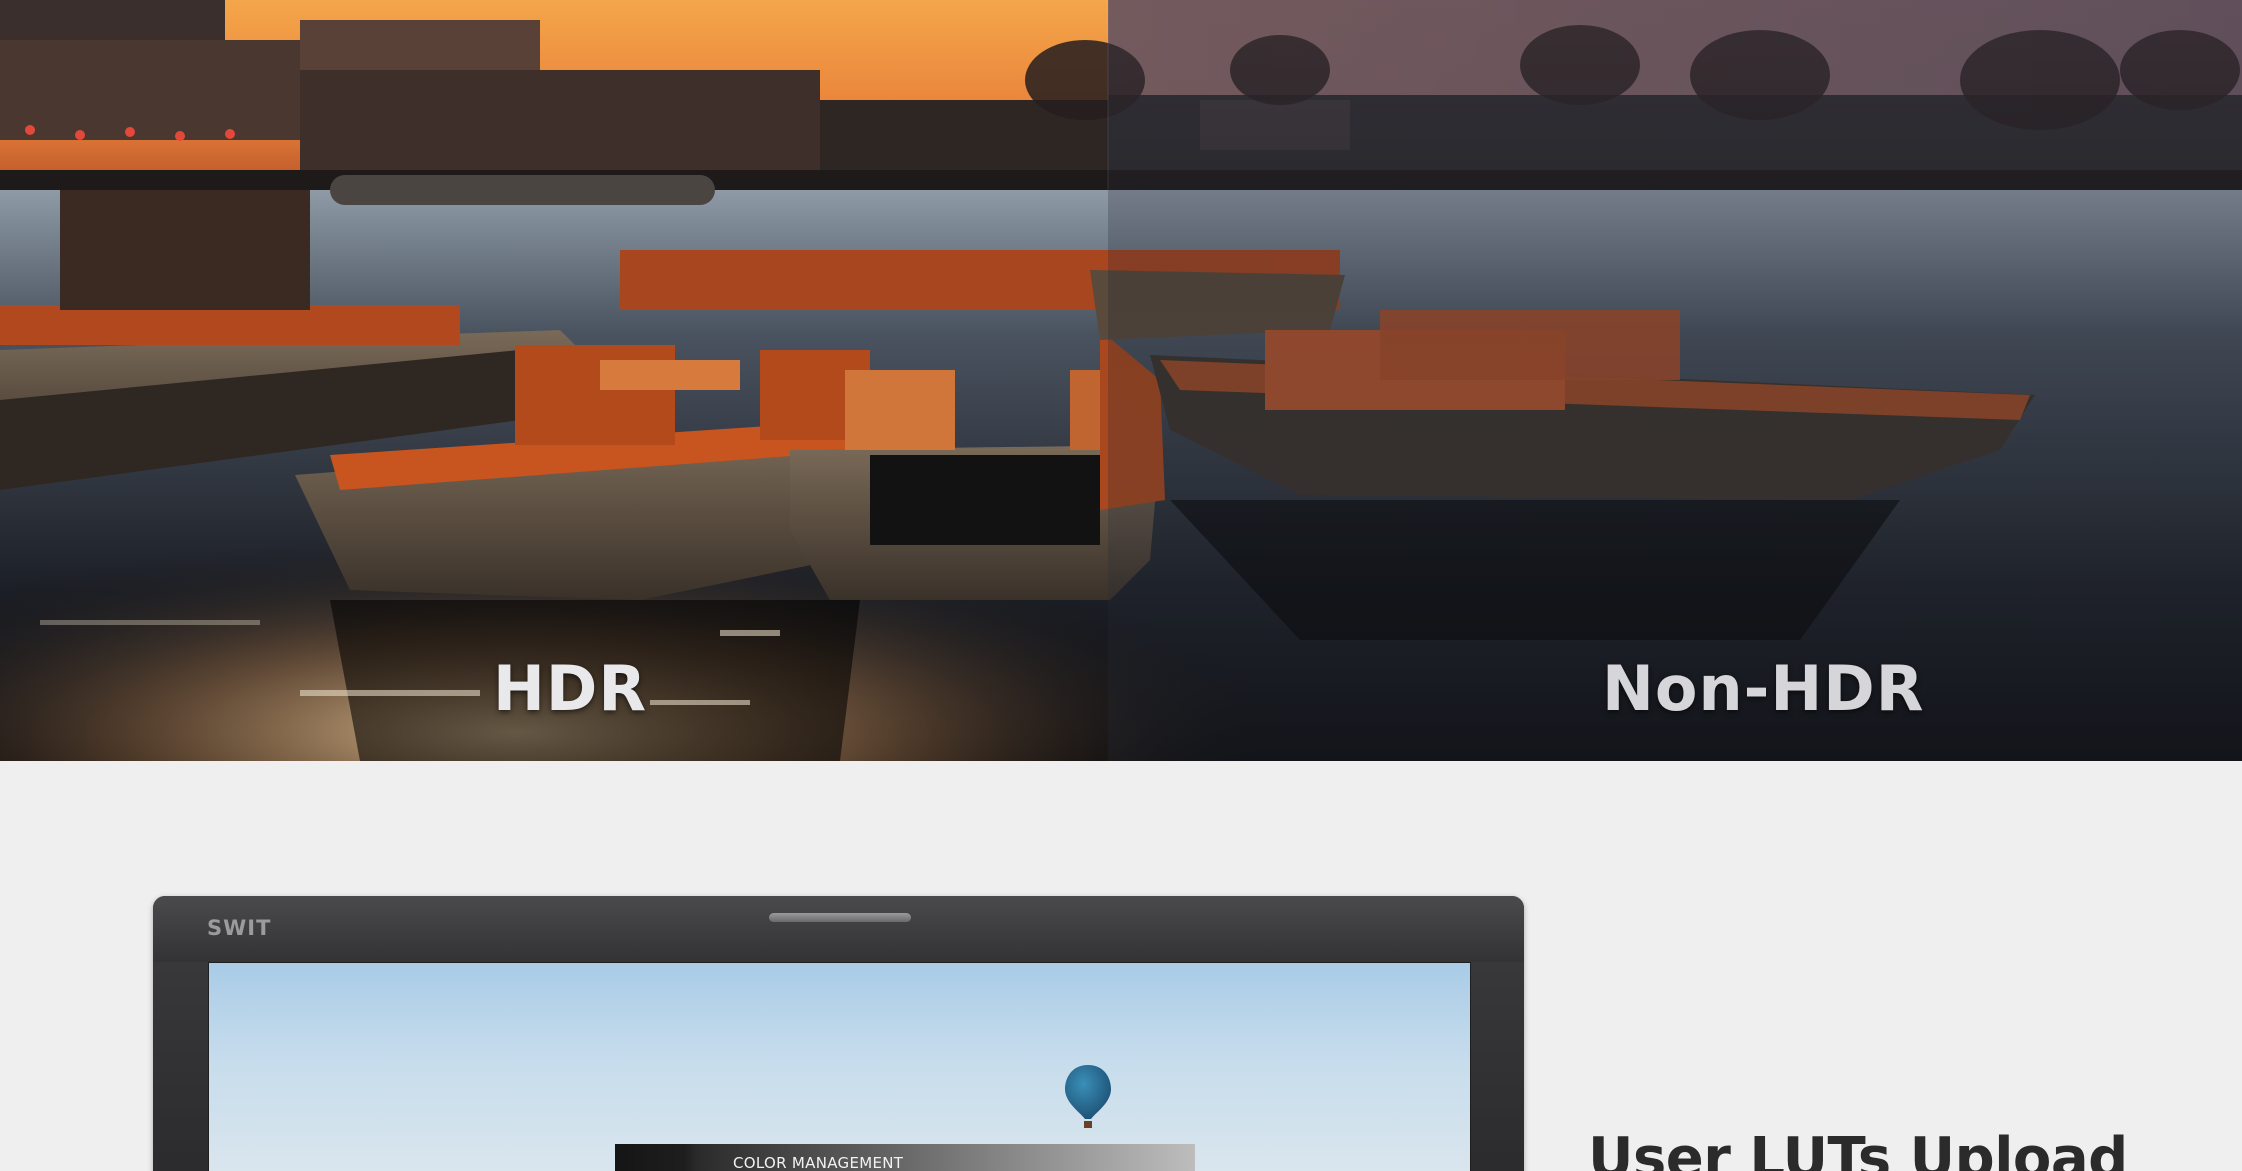  What do you see at coordinates (838, 929) in the screenshot?
I see `monitor-bezel-top: SWIT` at bounding box center [838, 929].